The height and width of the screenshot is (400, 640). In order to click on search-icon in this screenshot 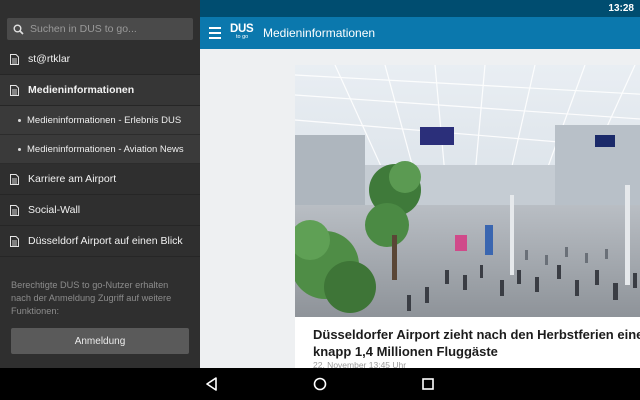, I will do `click(18, 29)`.